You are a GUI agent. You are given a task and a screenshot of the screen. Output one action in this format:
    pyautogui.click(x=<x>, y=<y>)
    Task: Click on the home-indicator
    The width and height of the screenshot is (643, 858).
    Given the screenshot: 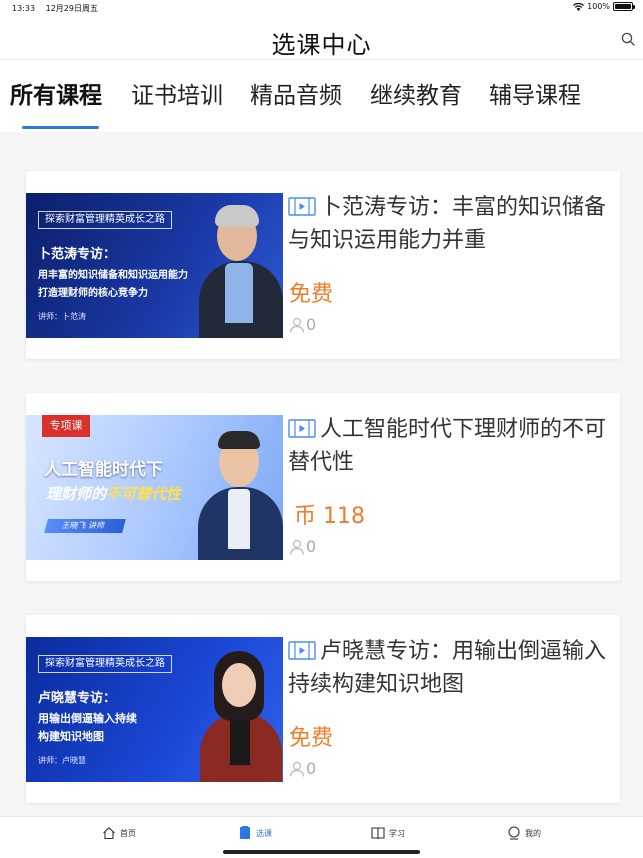 What is the action you would take?
    pyautogui.click(x=321, y=852)
    